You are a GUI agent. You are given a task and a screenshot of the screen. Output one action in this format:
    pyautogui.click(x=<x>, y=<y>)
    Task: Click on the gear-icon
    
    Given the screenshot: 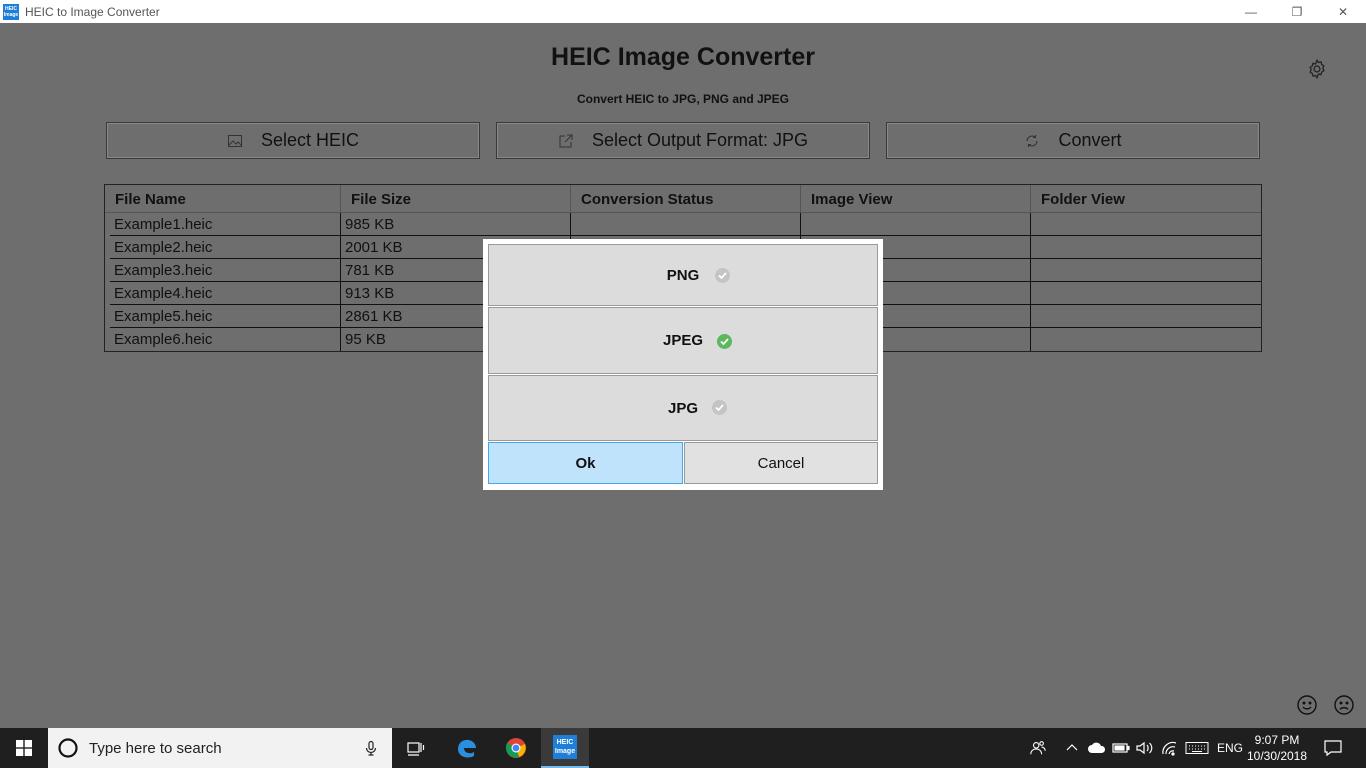 What is the action you would take?
    pyautogui.click(x=1317, y=69)
    